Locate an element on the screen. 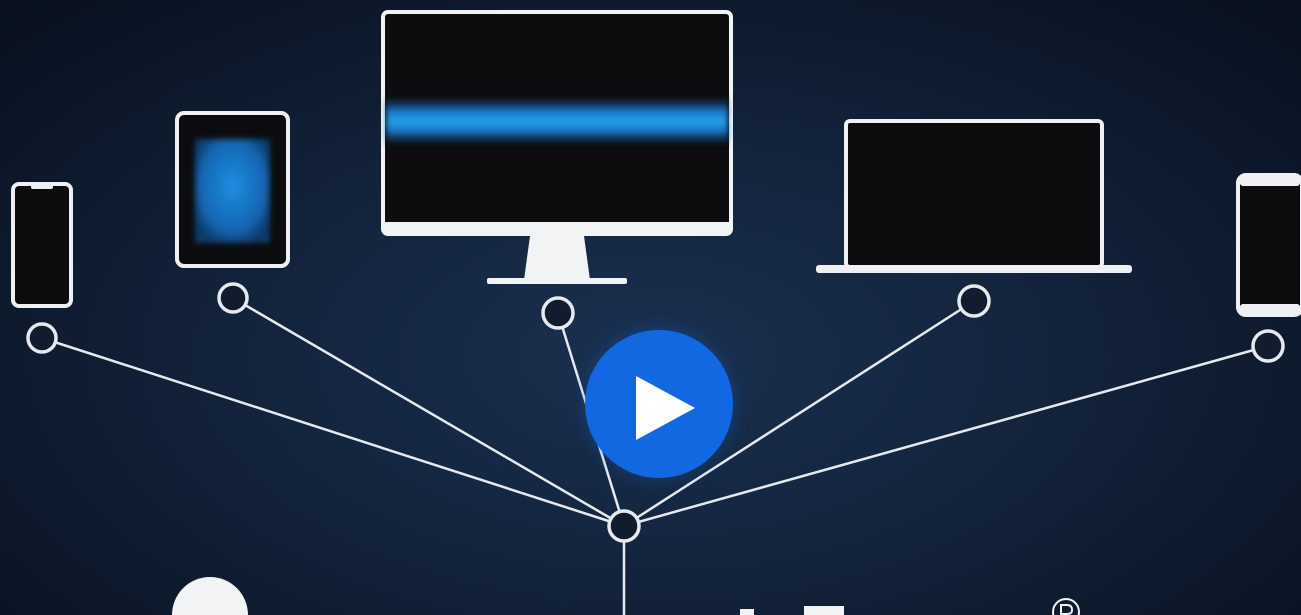 Image resolution: width=1301 pixels, height=615 pixels. play-button is located at coordinates (659, 404).